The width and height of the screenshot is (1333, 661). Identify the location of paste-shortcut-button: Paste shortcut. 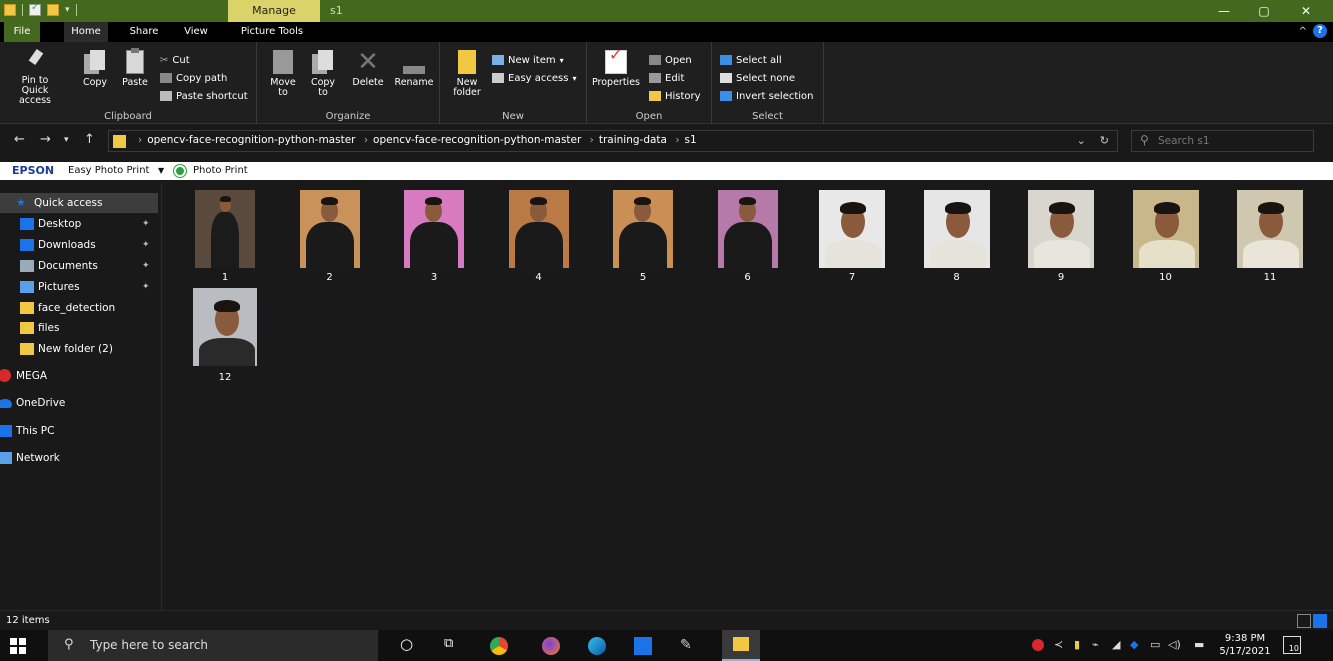
(204, 96).